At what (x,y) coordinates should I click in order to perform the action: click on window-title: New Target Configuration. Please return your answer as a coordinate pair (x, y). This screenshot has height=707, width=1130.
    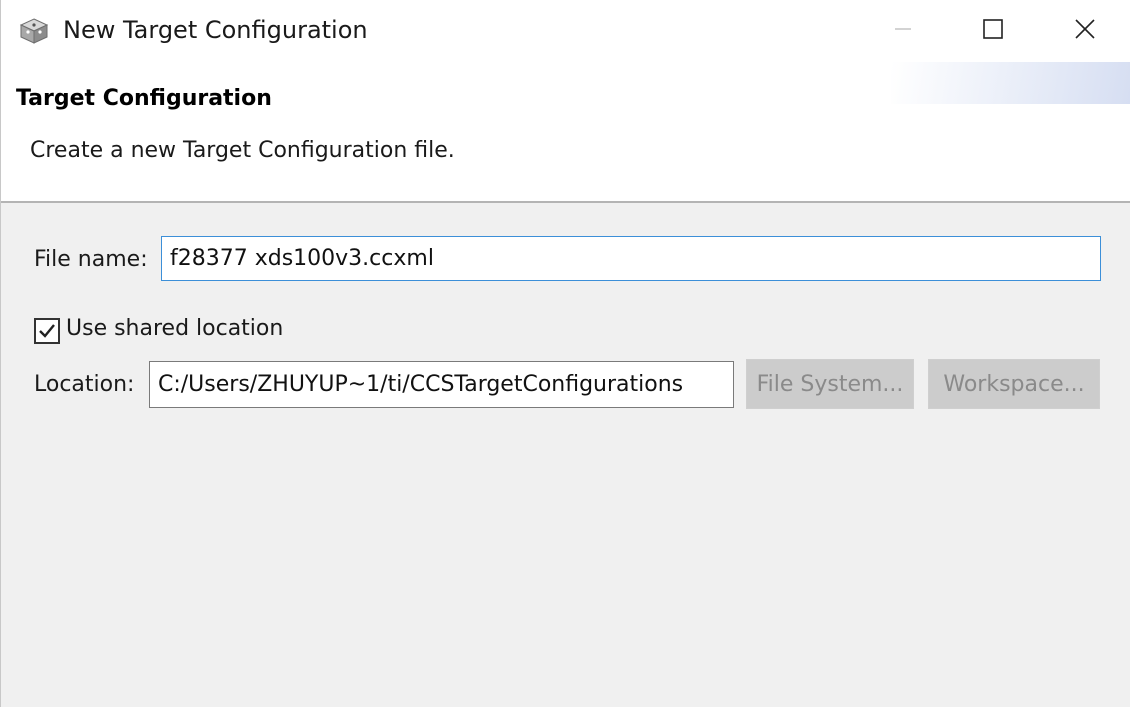
    Looking at the image, I should click on (215, 30).